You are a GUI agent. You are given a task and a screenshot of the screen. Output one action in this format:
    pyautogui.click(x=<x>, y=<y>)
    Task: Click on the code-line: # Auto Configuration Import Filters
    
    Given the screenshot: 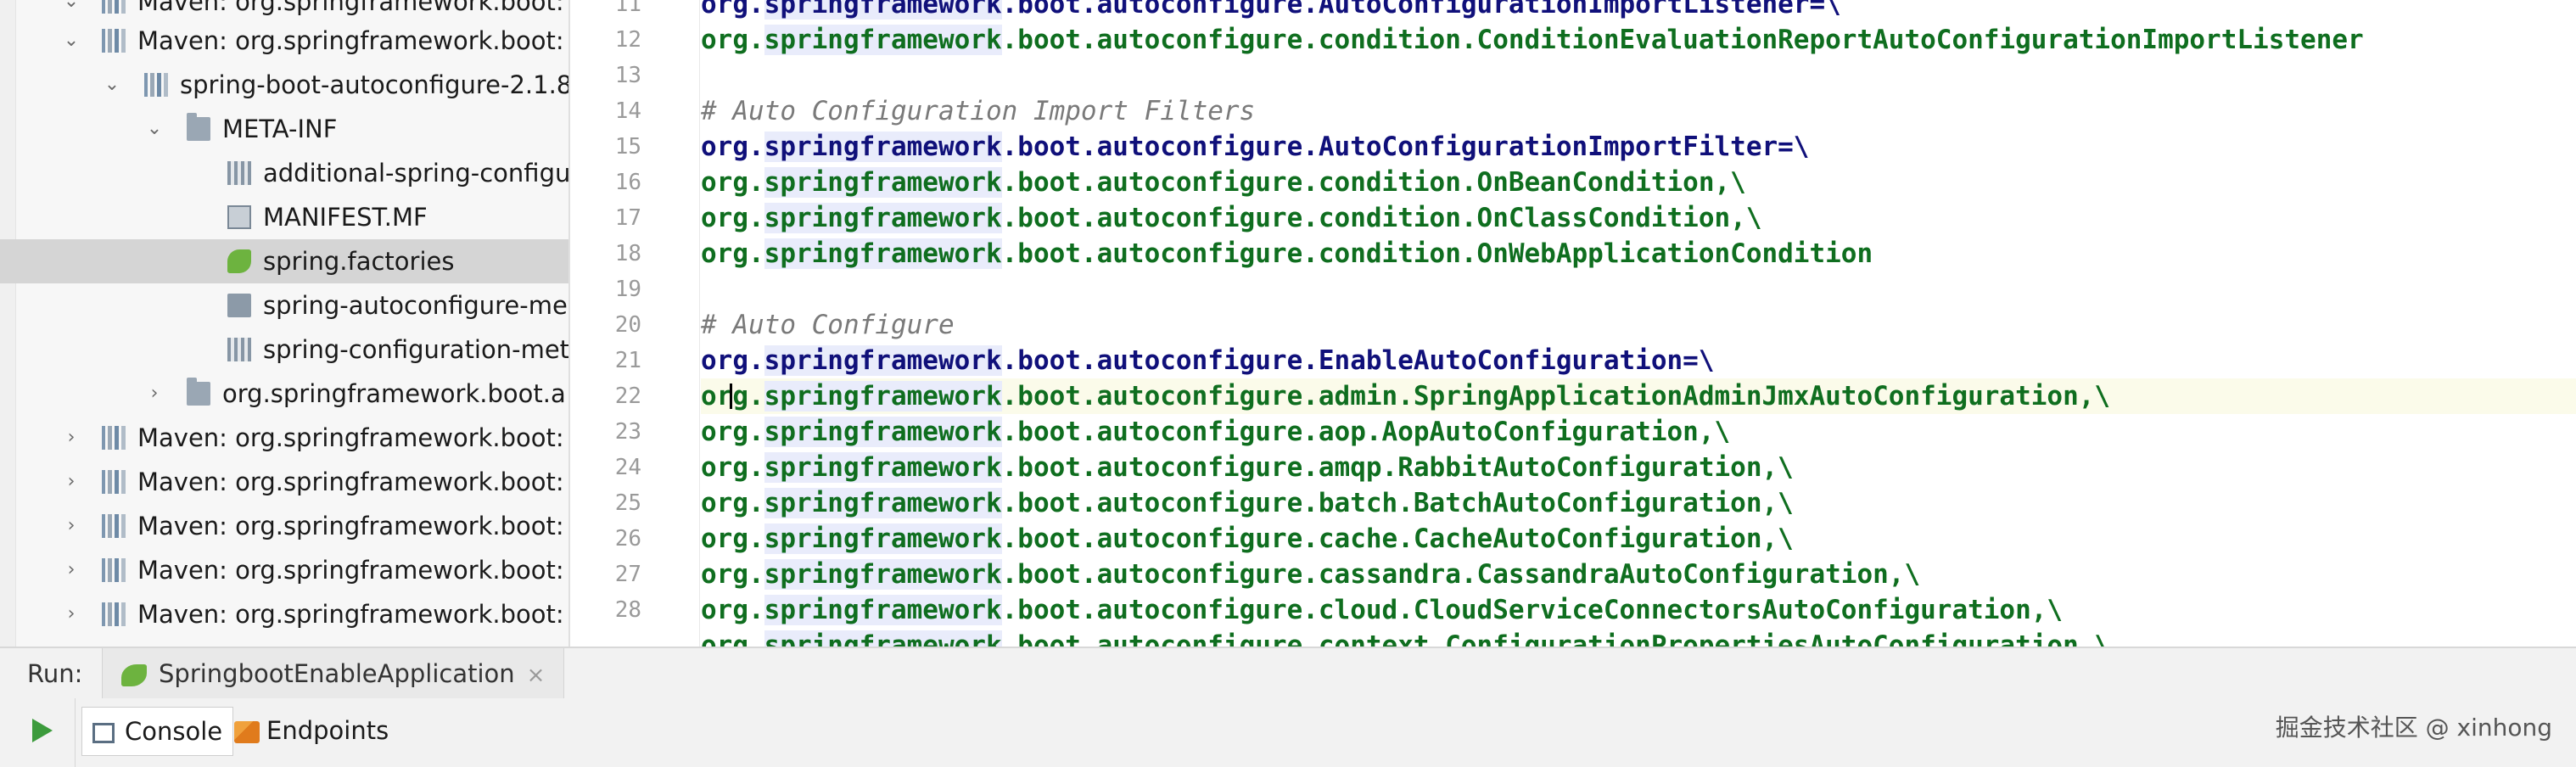 What is the action you would take?
    pyautogui.click(x=1638, y=111)
    